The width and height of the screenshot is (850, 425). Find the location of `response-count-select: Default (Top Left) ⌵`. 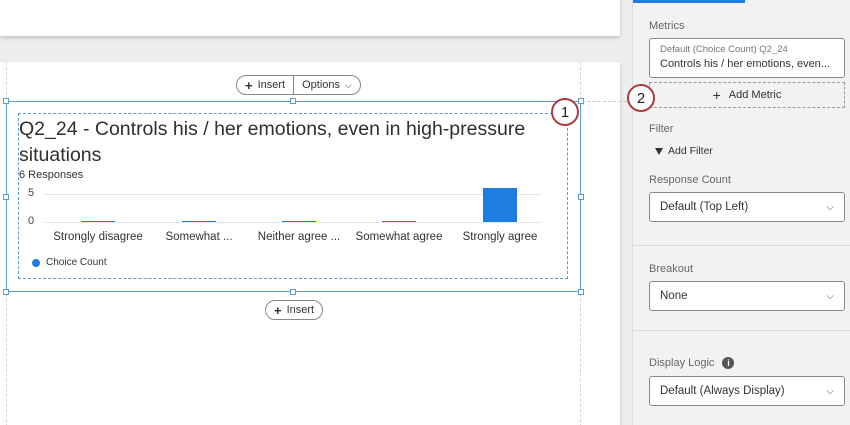

response-count-select: Default (Top Left) ⌵ is located at coordinates (747, 207).